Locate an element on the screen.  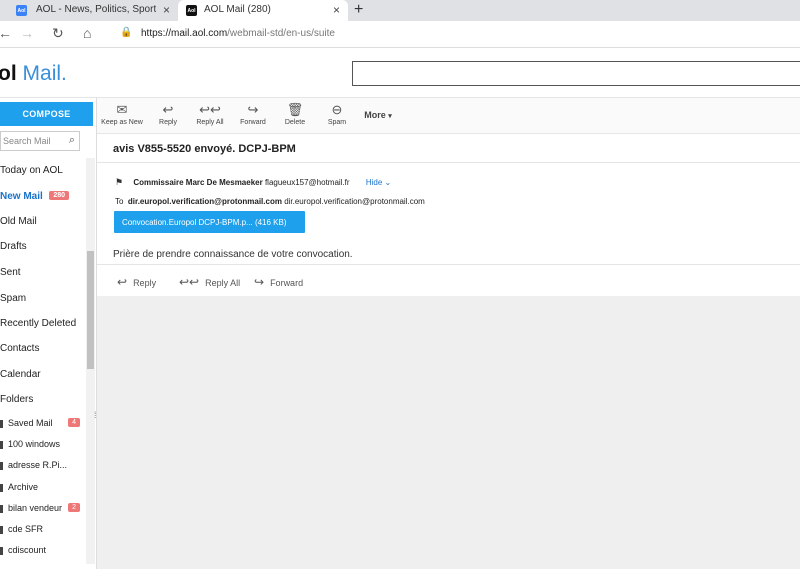
forward-action-button: ↪ Forward is located at coordinates (278, 282).